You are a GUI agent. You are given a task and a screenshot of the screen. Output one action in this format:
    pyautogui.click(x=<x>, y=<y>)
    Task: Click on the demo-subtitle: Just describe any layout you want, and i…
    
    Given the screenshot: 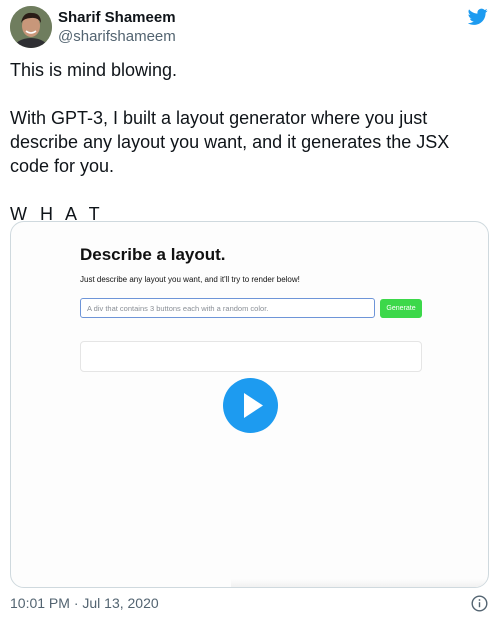 What is the action you would take?
    pyautogui.click(x=190, y=279)
    